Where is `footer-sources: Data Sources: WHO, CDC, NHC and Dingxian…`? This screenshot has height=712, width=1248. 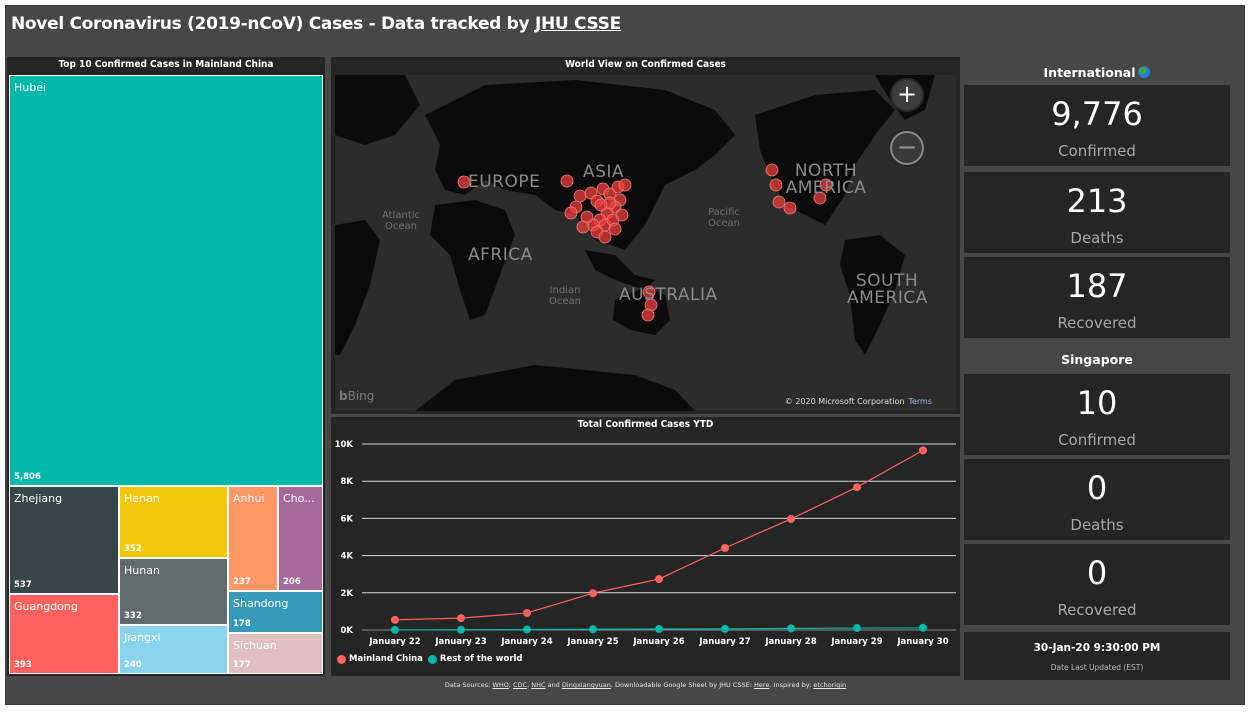
footer-sources: Data Sources: WHO, CDC, NHC and Dingxian… is located at coordinates (645, 685).